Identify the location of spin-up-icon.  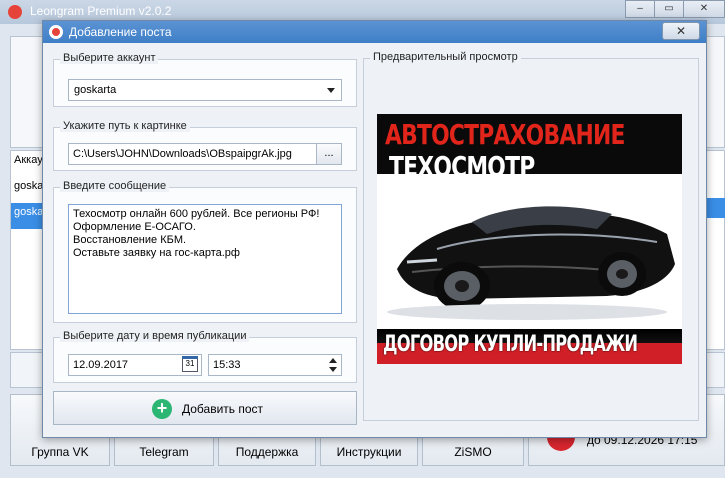
(333, 360).